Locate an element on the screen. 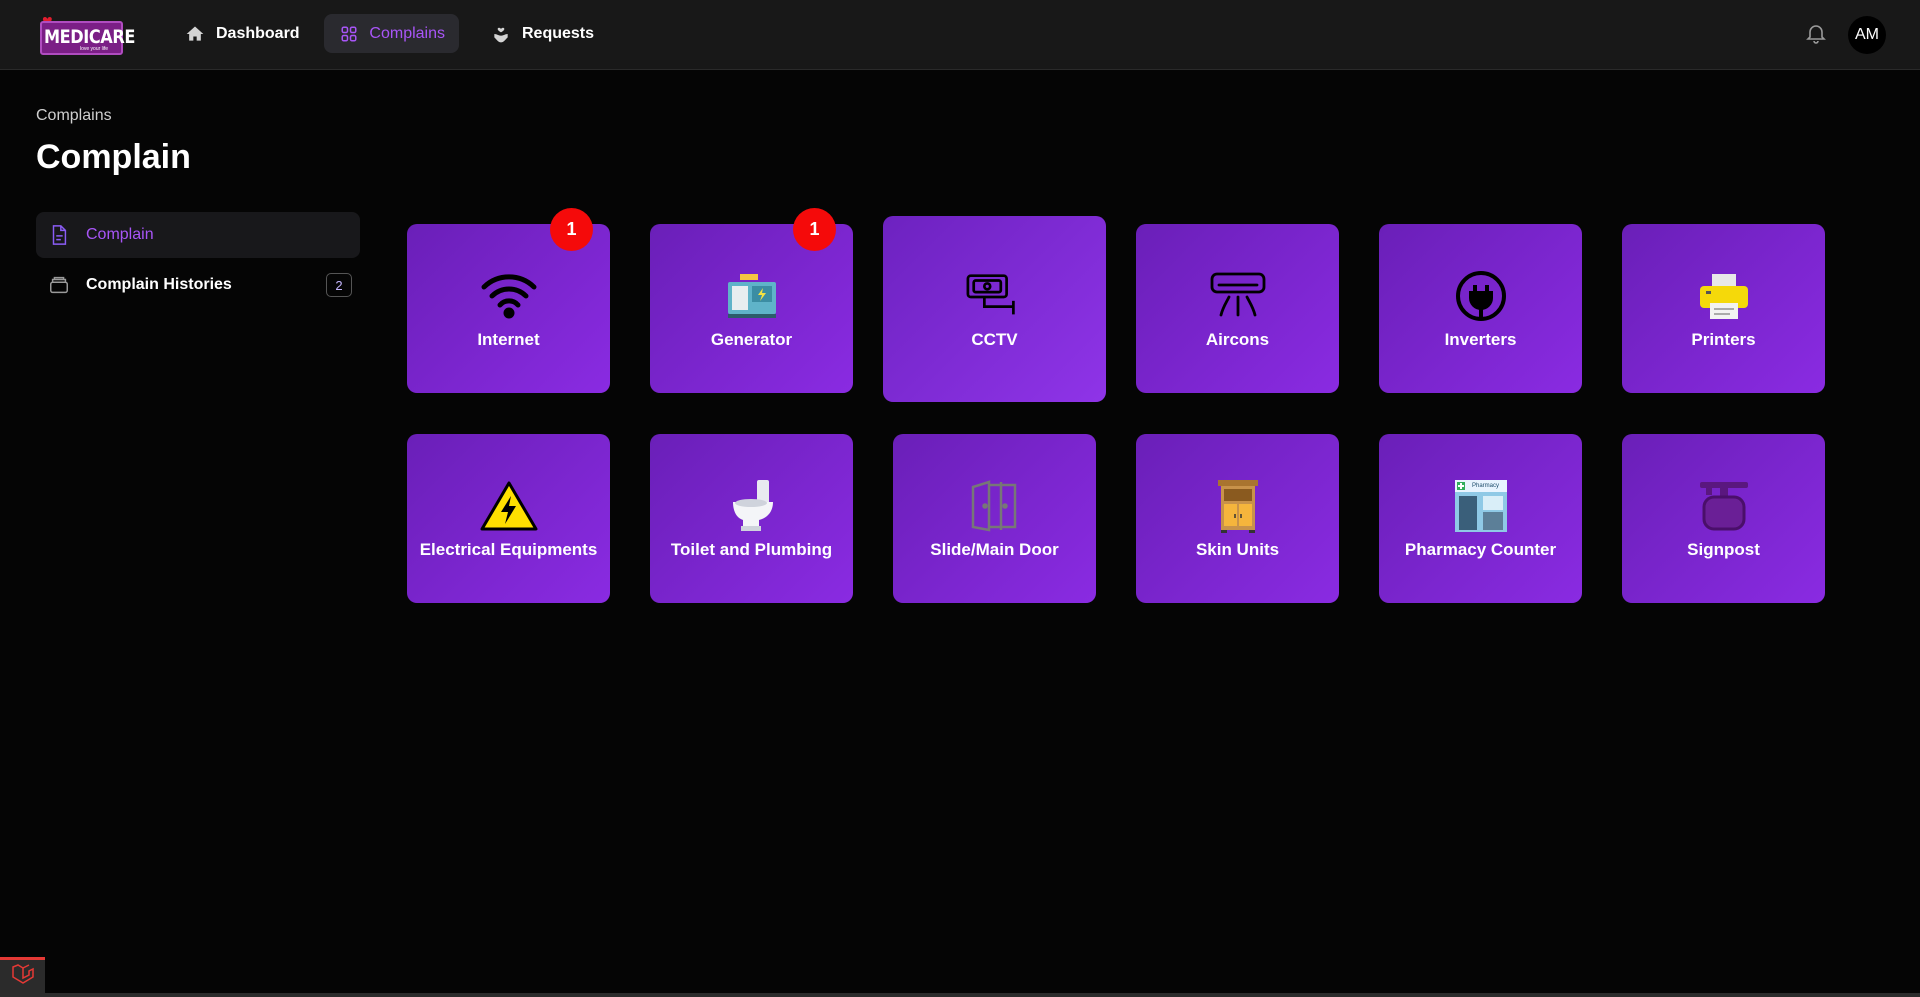 The image size is (1920, 997). tile-electrical-equipments: Electrical Equipments is located at coordinates (508, 518).